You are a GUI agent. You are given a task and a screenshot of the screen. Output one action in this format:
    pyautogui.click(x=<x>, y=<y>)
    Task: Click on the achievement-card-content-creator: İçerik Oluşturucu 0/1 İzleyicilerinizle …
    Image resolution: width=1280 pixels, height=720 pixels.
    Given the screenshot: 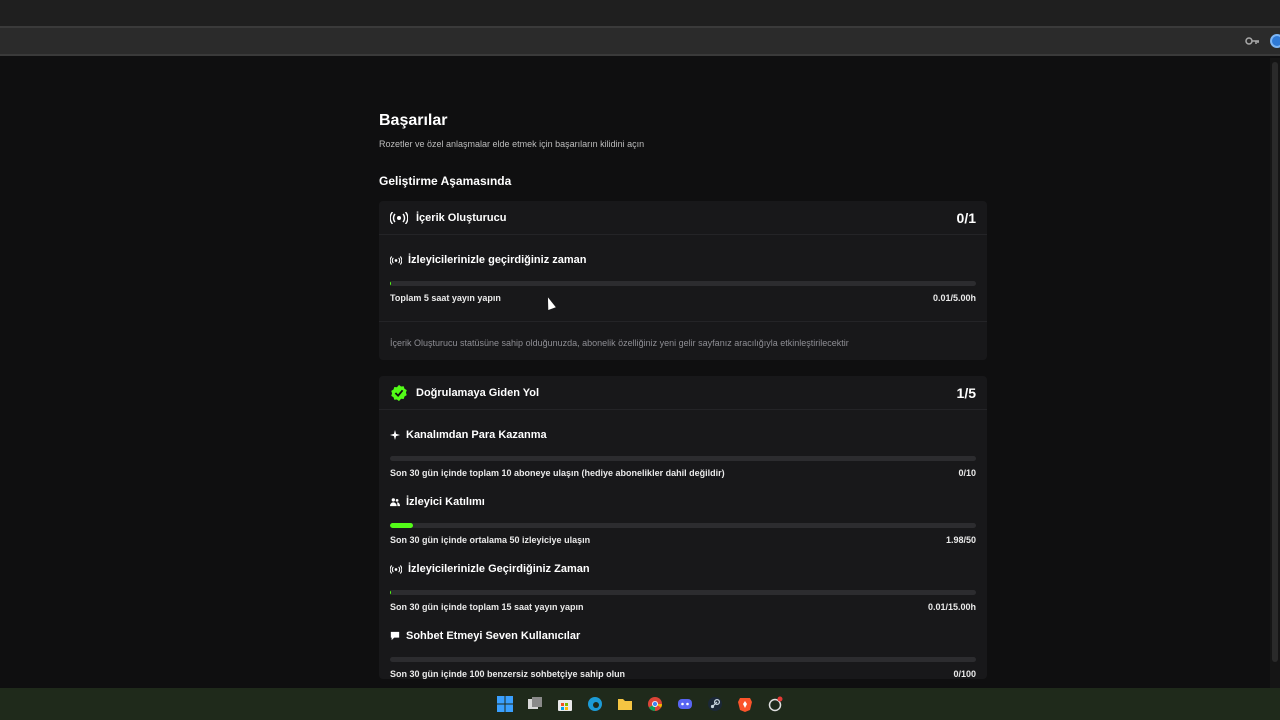 What is the action you would take?
    pyautogui.click(x=683, y=280)
    